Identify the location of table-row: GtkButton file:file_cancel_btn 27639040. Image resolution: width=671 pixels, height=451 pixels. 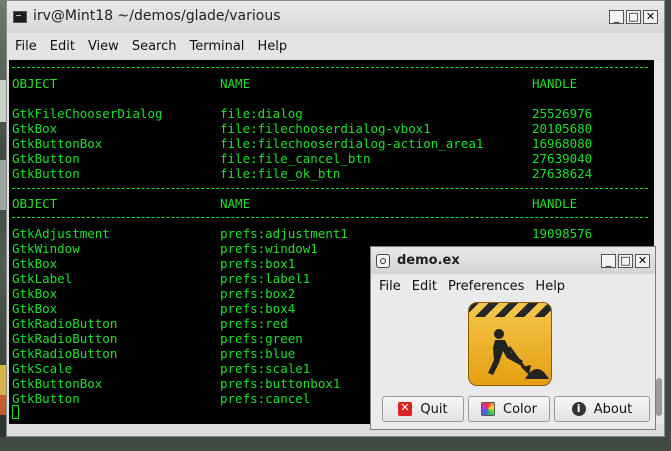
(302, 158).